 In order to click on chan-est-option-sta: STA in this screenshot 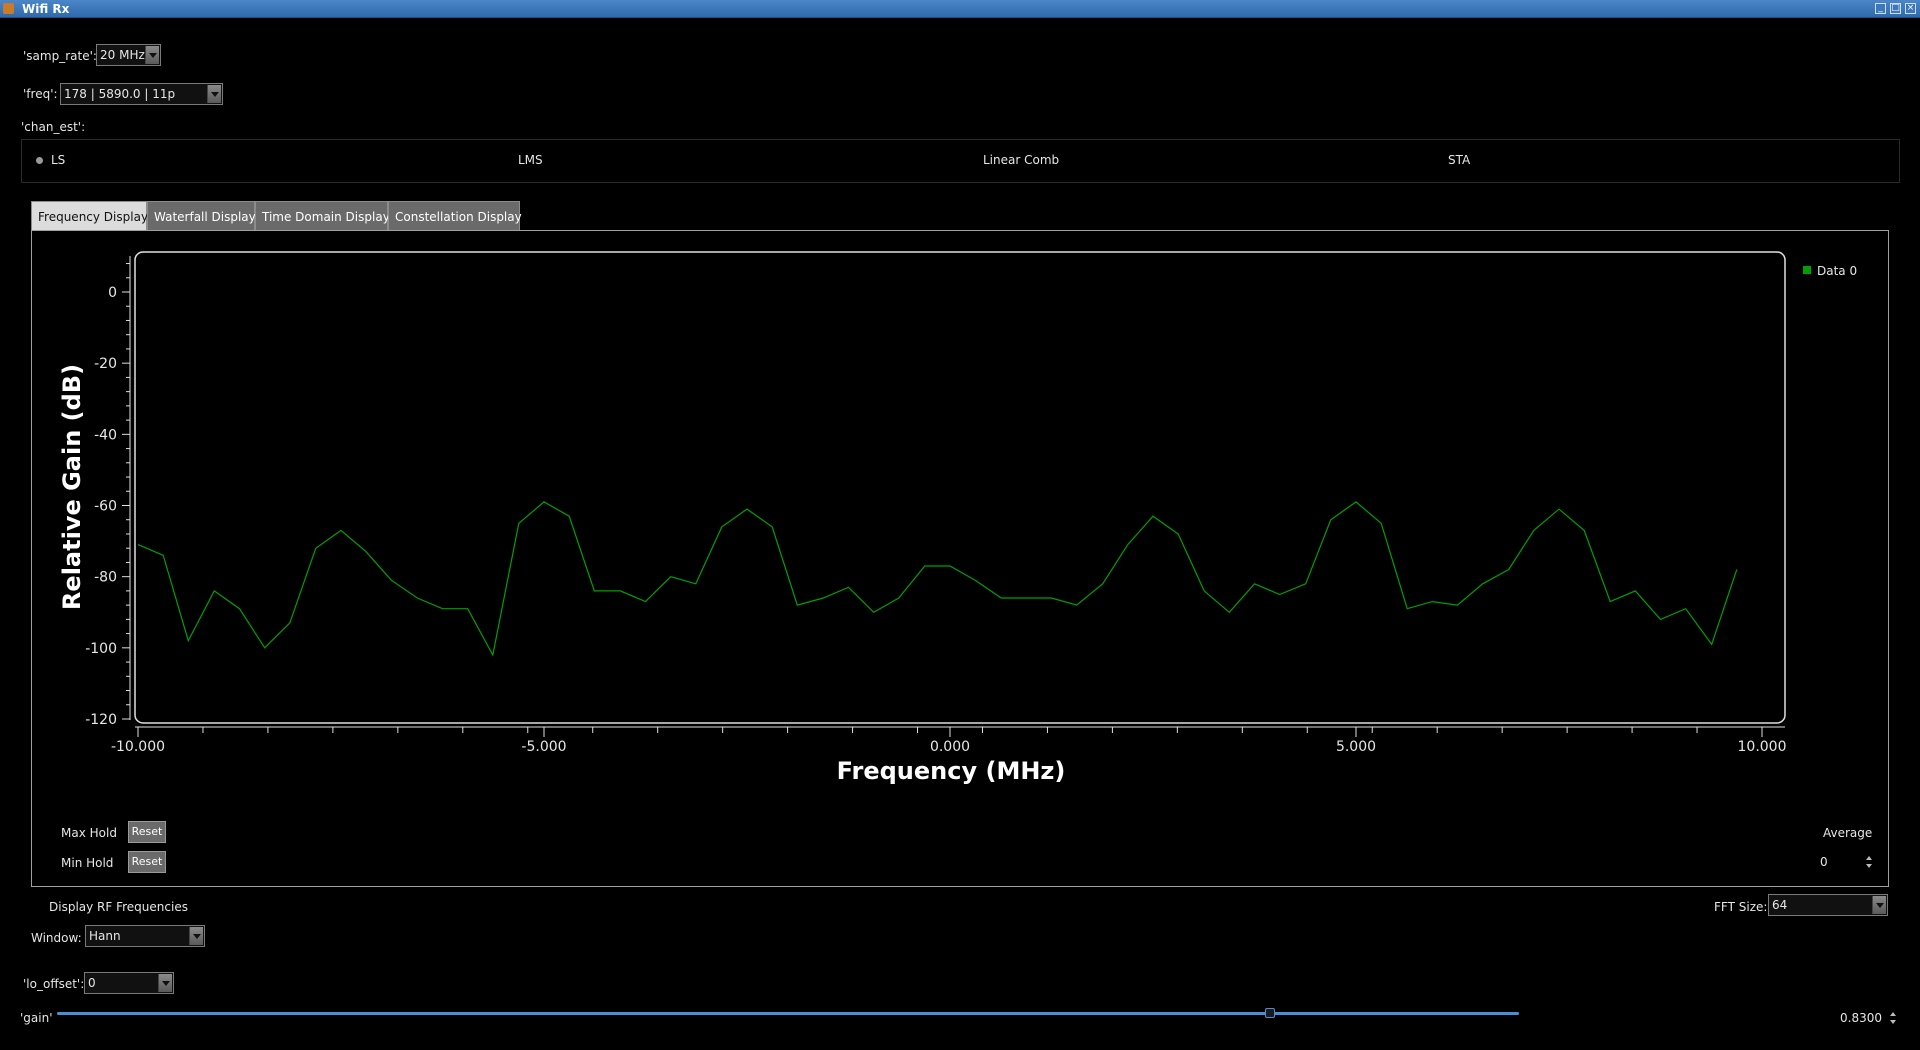, I will do `click(1459, 160)`.